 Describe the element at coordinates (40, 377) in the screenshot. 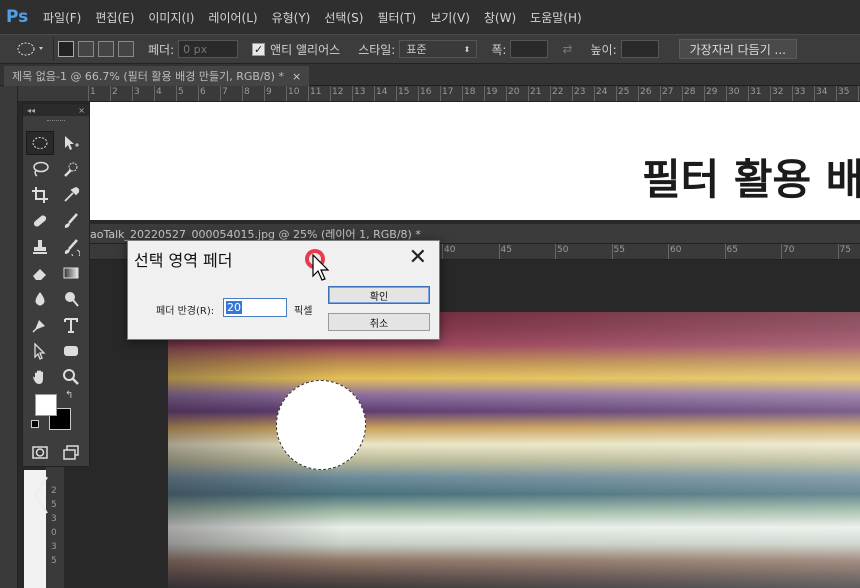

I see `hand-tool` at that location.